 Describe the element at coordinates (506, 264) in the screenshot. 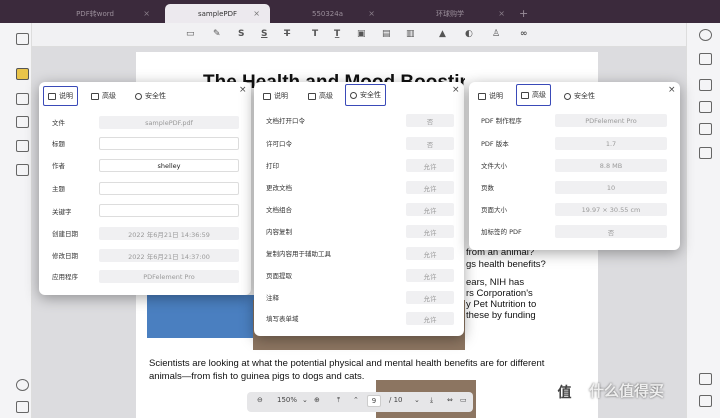

I see `page-text-line: gs health benefits?` at that location.